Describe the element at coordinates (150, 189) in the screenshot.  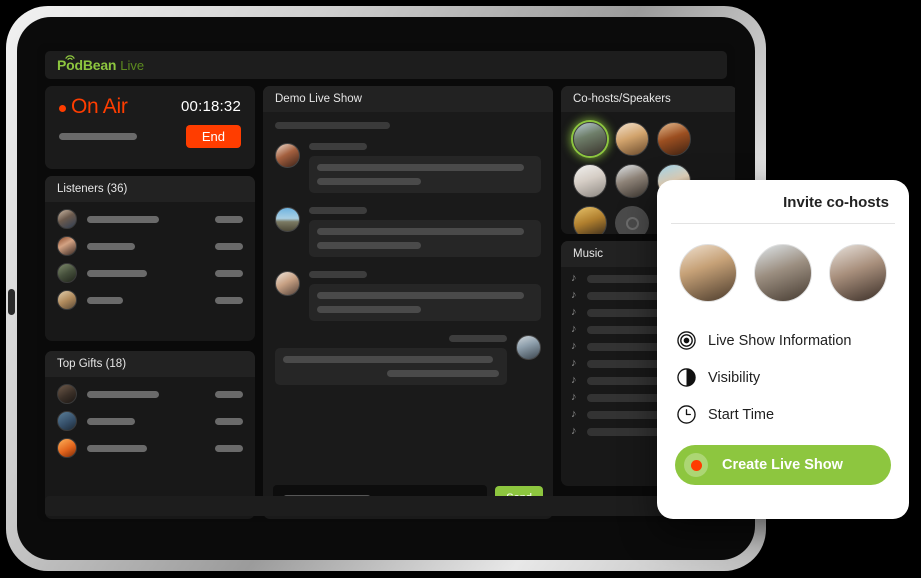
I see `listeners-title: Listeners (36)` at that location.